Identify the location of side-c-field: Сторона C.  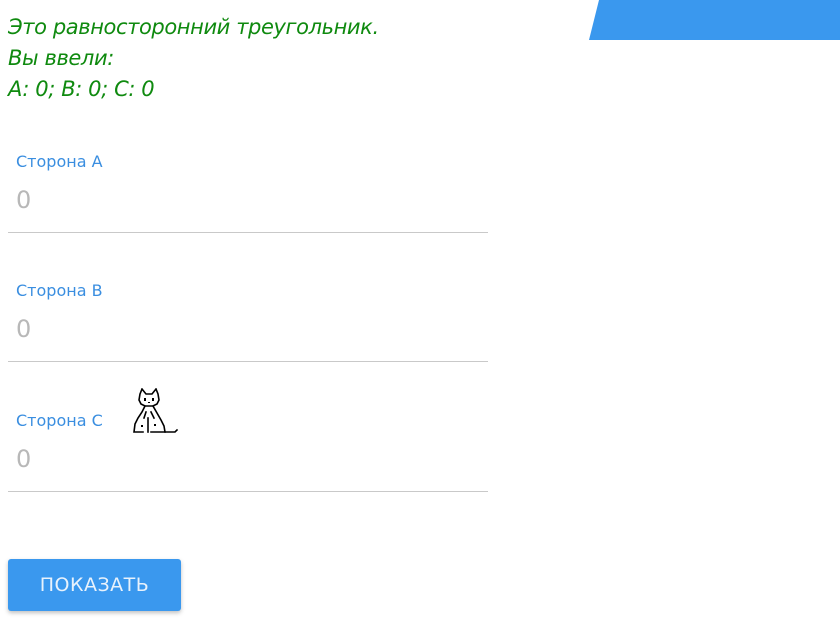
(248, 451).